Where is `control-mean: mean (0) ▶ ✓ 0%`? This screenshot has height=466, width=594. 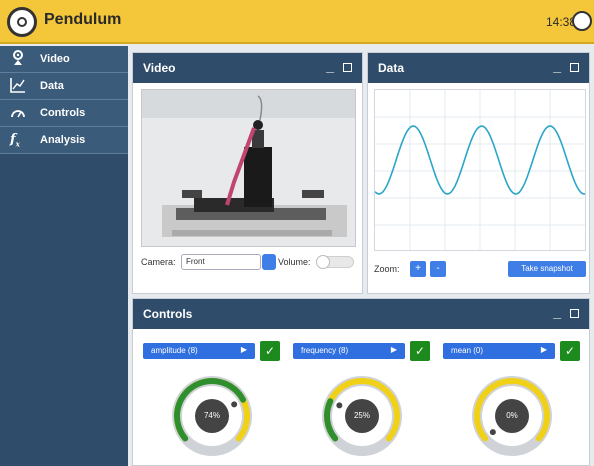
control-mean: mean (0) ▶ ✓ 0% is located at coordinates (512, 398).